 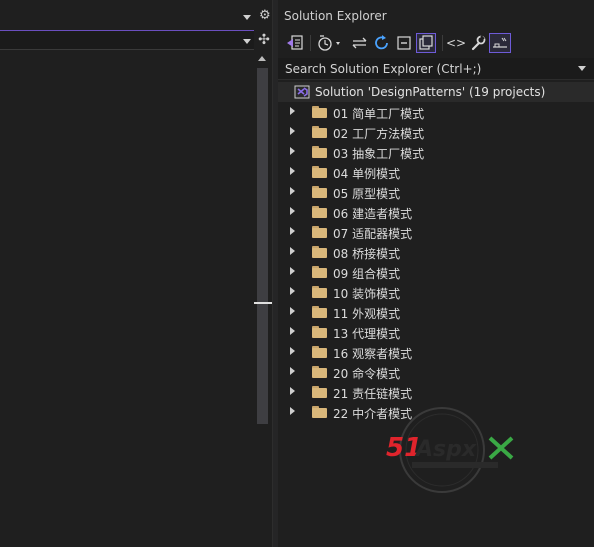 What do you see at coordinates (367, 254) in the screenshot?
I see `project-label: 08 桥接模式` at bounding box center [367, 254].